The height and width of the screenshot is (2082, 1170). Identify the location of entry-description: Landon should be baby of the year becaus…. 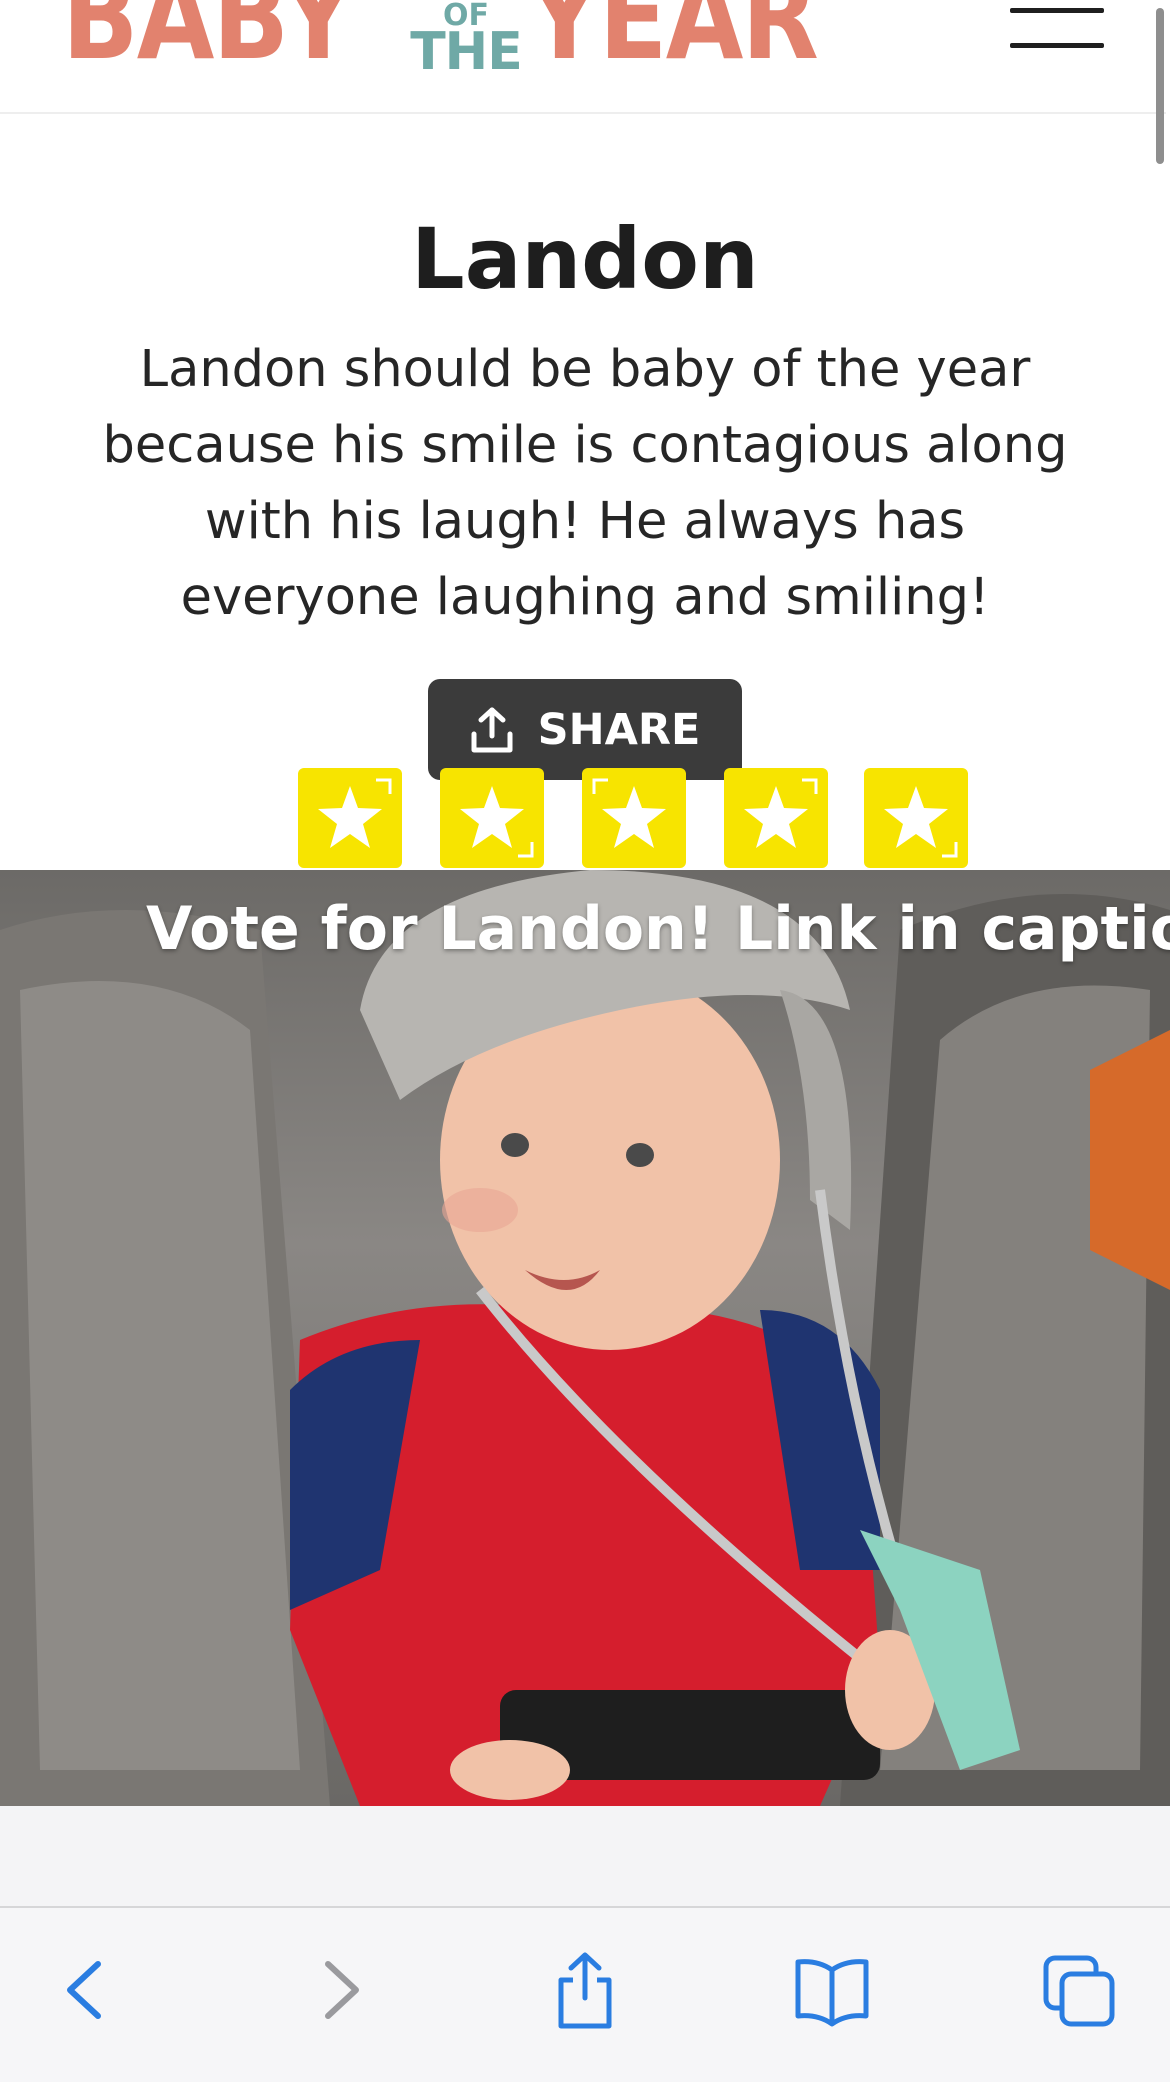
(585, 483).